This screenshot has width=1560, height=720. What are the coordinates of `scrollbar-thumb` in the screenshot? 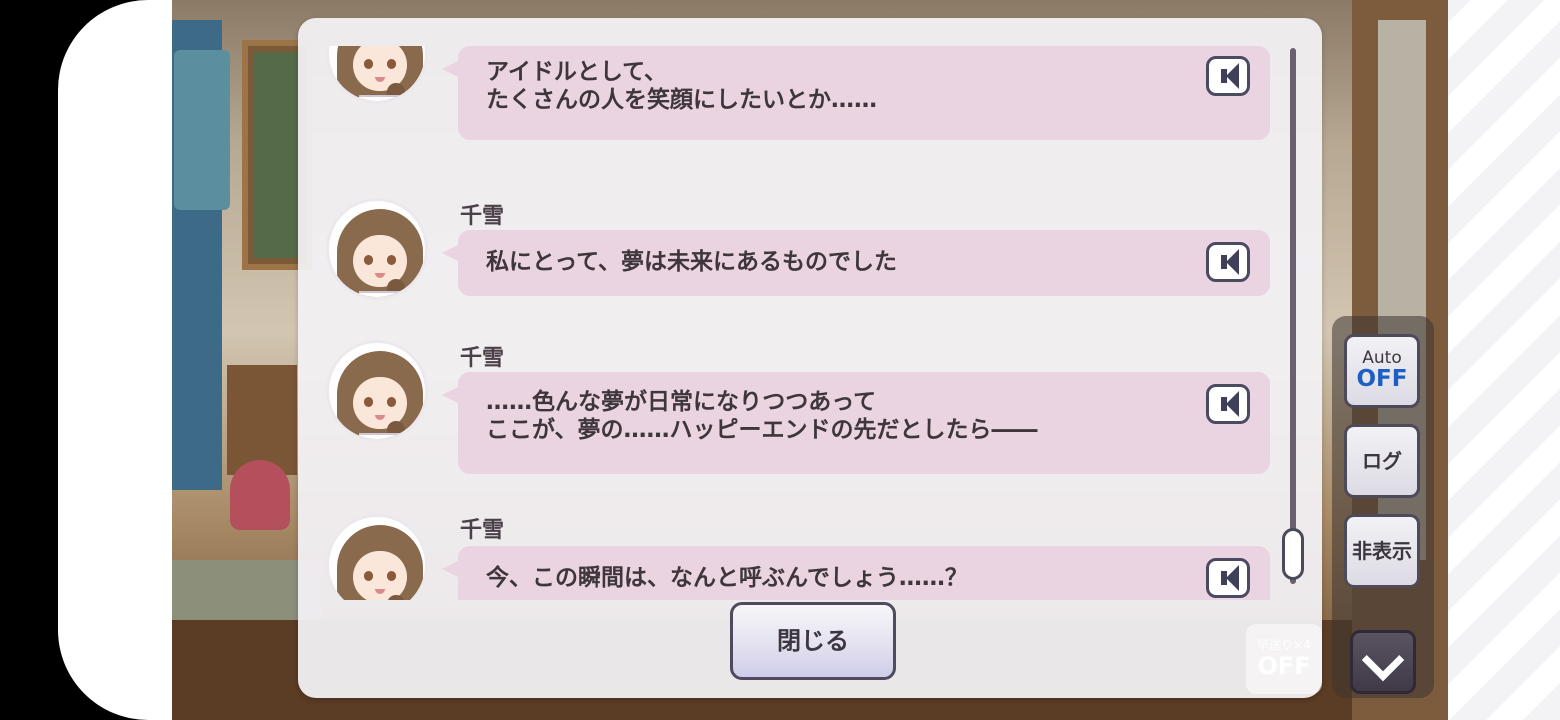 It's located at (1293, 554).